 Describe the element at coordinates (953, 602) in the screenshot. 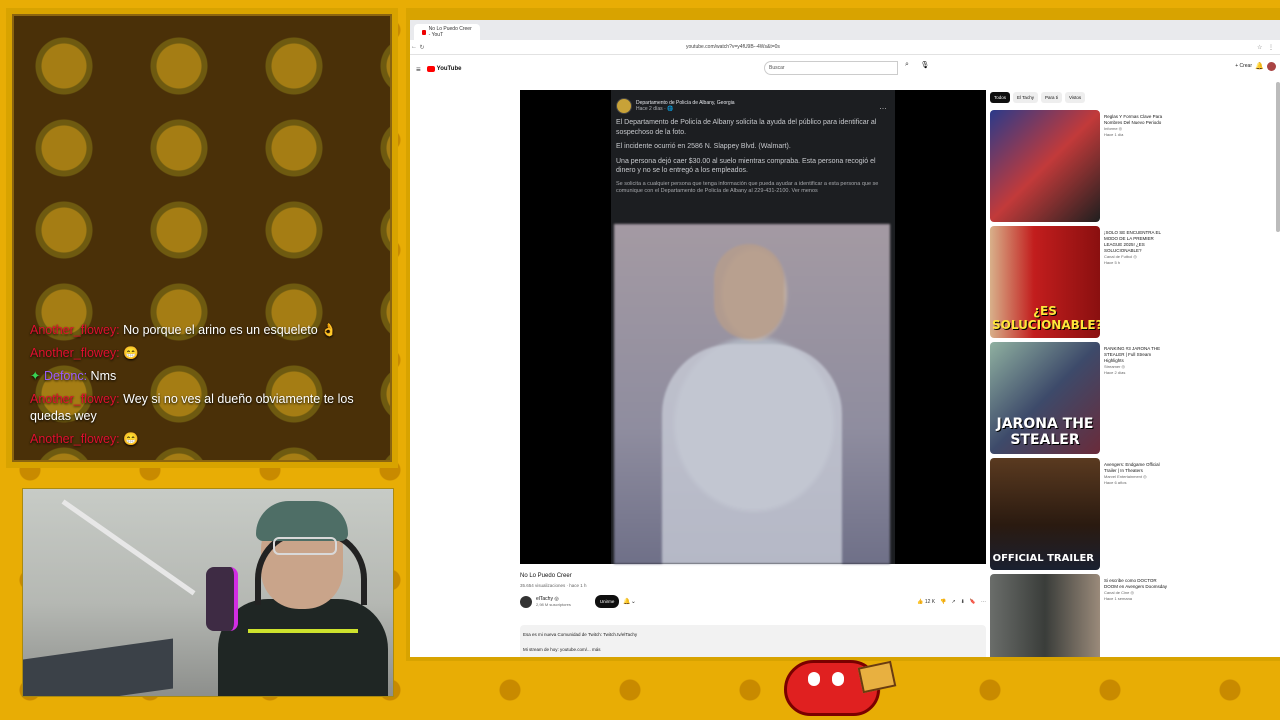

I see `share-icon: ↗` at that location.